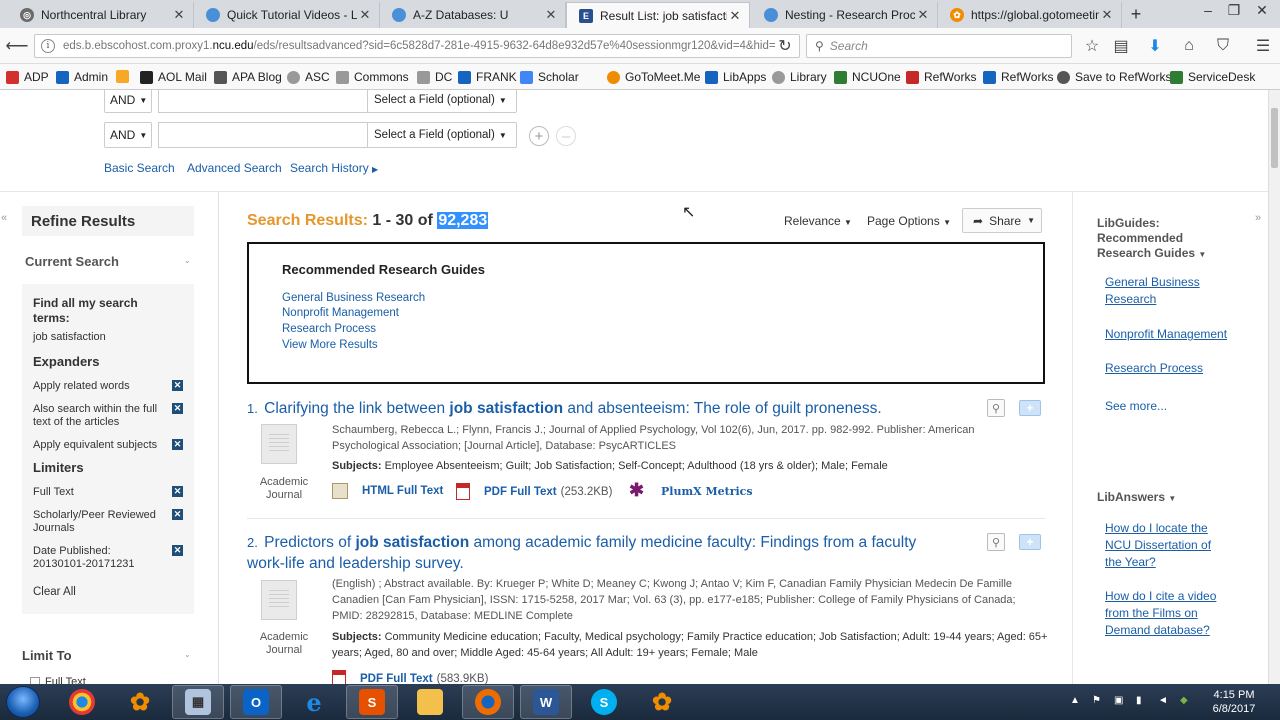 The height and width of the screenshot is (720, 1280). I want to click on scrollbar-thumb, so click(1274, 138).